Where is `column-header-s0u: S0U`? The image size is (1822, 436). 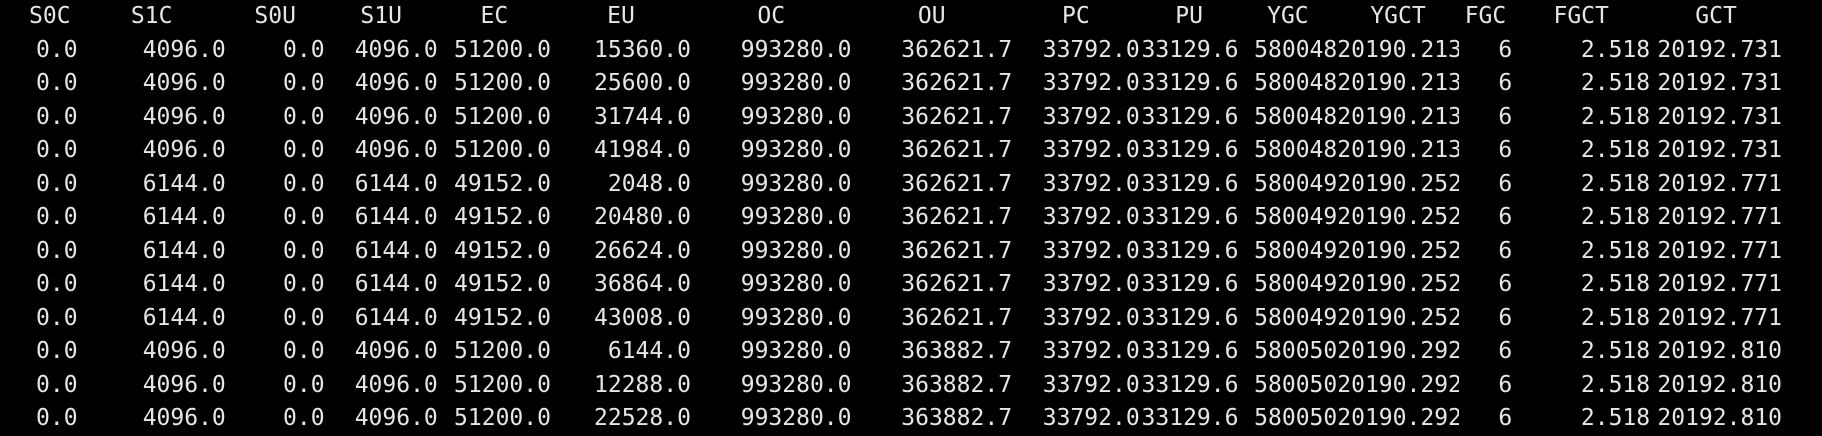 column-header-s0u: S0U is located at coordinates (275, 16).